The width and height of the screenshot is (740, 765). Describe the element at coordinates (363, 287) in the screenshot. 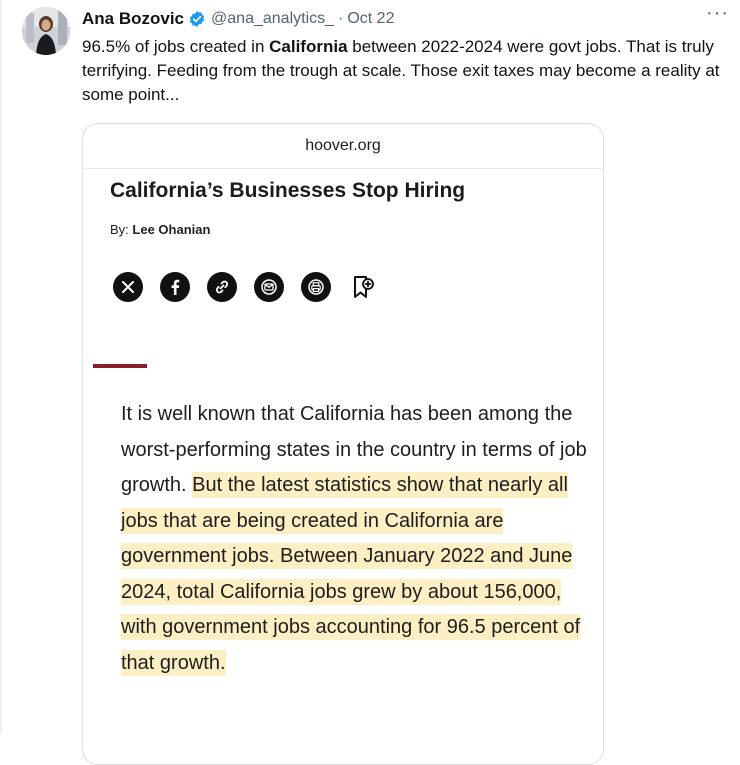

I see `bookmark-add-icon` at that location.